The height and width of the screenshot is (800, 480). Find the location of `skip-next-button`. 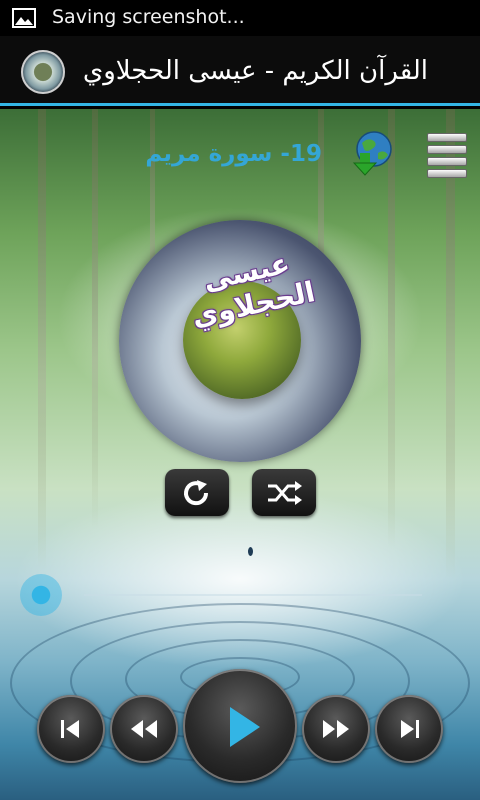

skip-next-button is located at coordinates (409, 729).